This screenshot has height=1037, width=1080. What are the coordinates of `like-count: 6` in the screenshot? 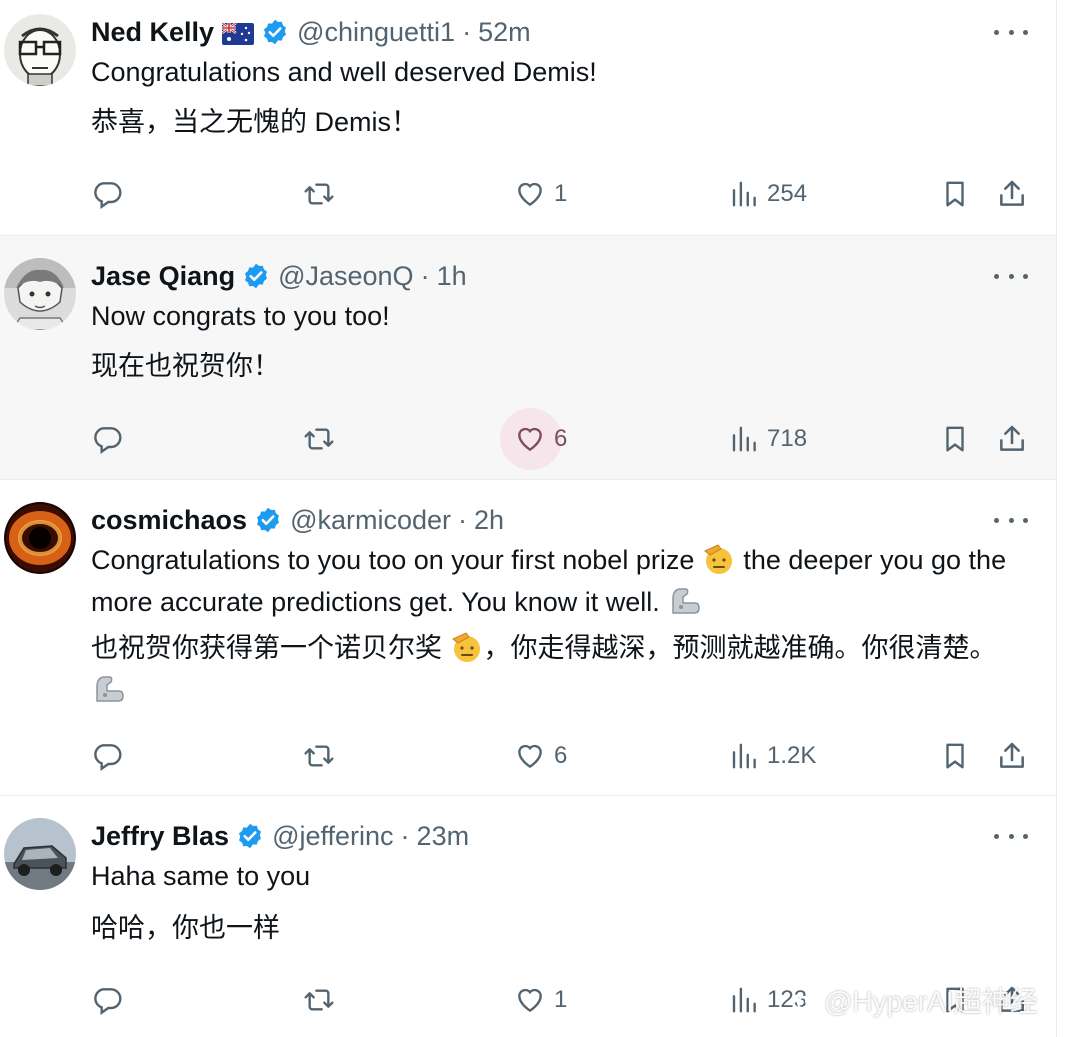 It's located at (561, 755).